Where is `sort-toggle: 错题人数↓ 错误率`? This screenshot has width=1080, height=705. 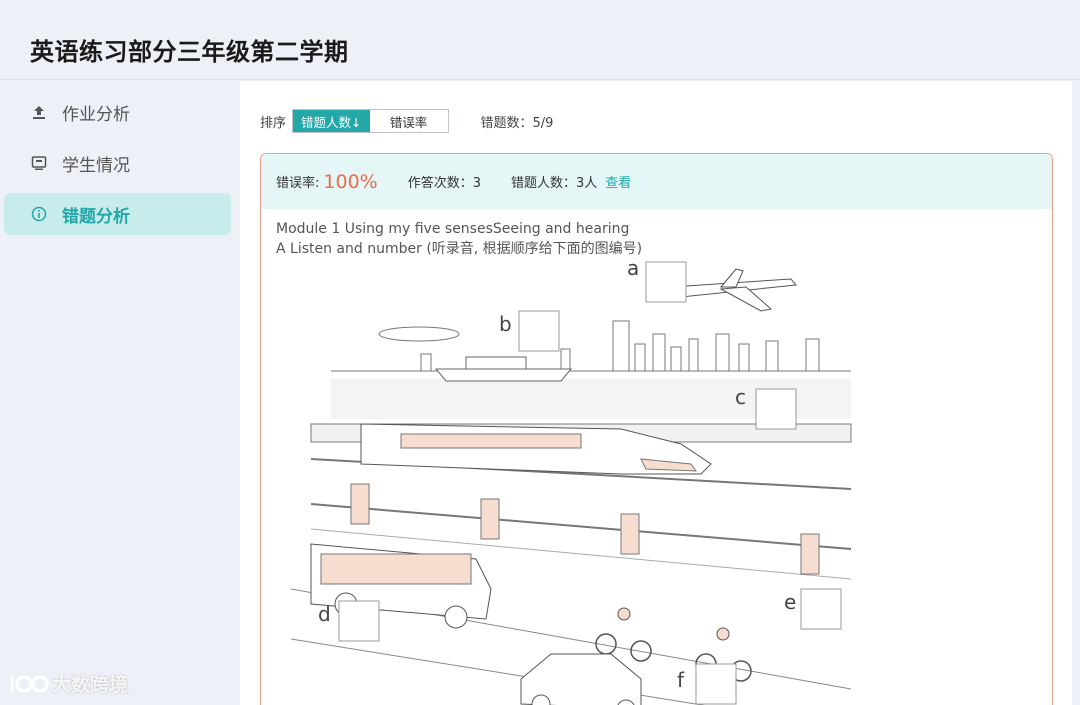 sort-toggle: 错题人数↓ 错误率 is located at coordinates (370, 121).